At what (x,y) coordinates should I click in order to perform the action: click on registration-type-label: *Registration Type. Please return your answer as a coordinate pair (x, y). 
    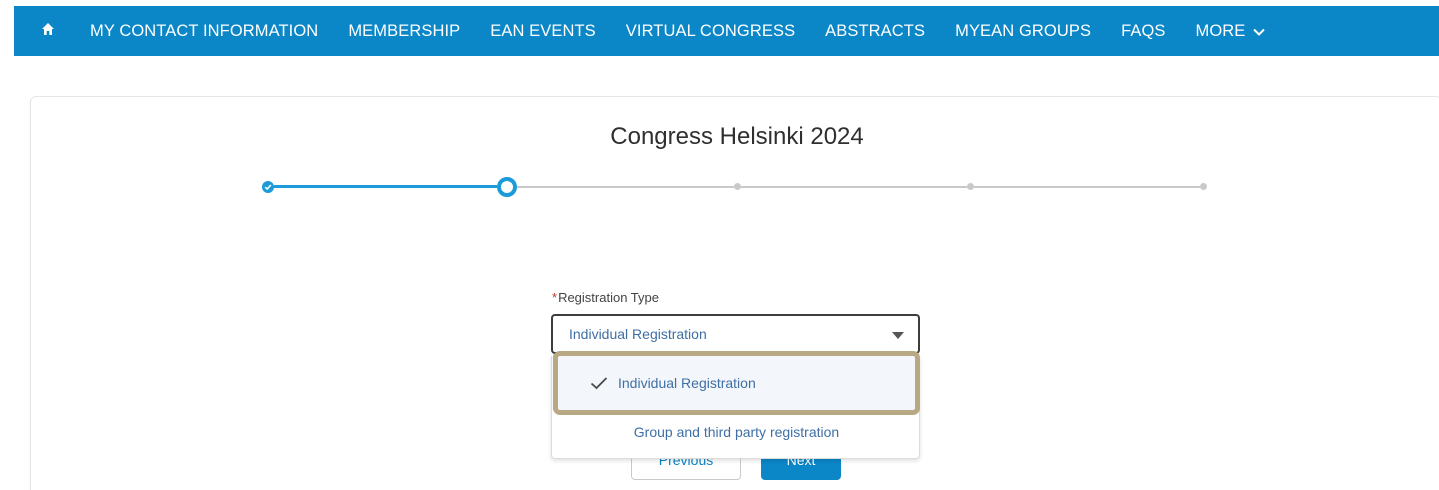
    Looking at the image, I should click on (605, 297).